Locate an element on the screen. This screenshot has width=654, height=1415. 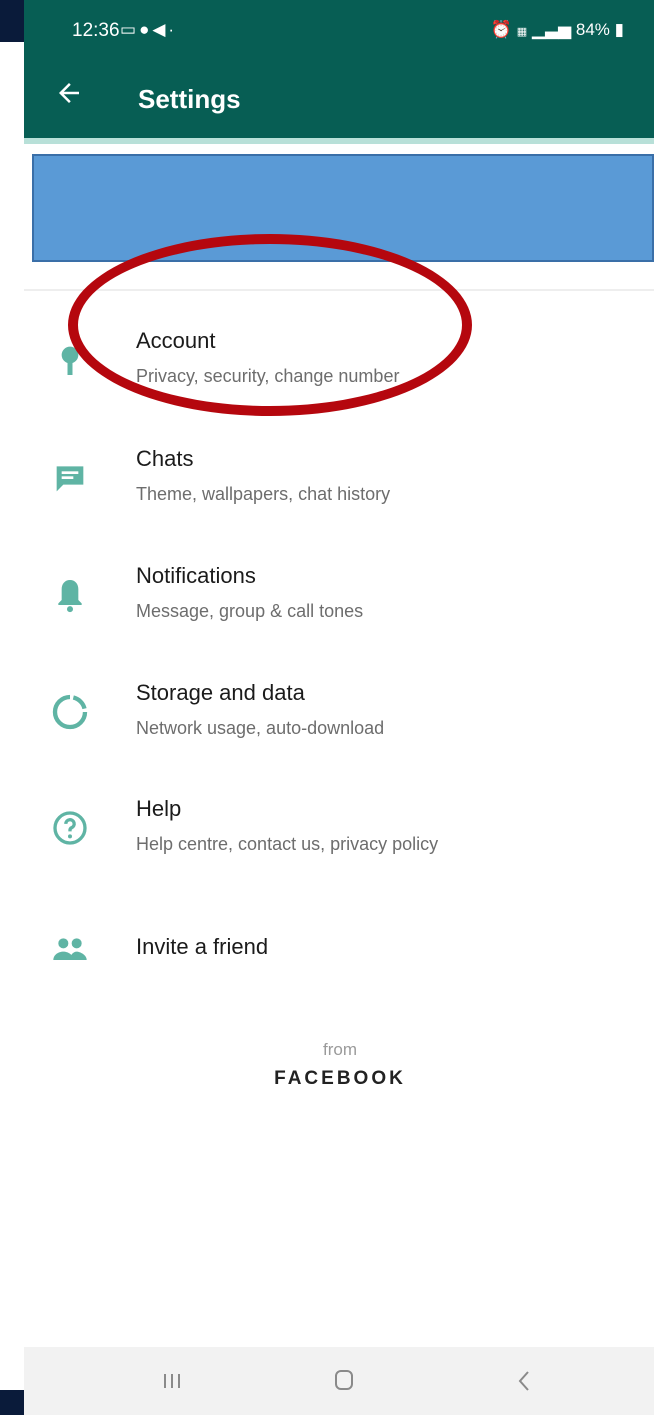
home-icon is located at coordinates (344, 1381).